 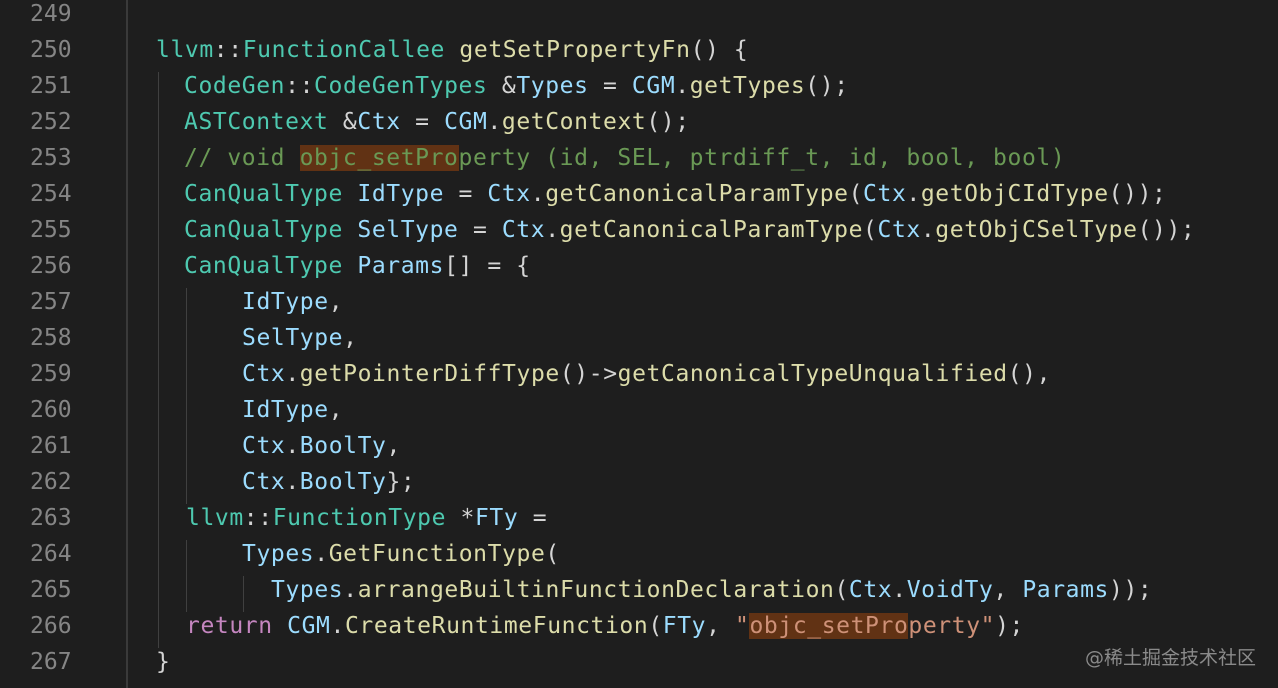 I want to click on token-punct: () {, so click(x=719, y=50).